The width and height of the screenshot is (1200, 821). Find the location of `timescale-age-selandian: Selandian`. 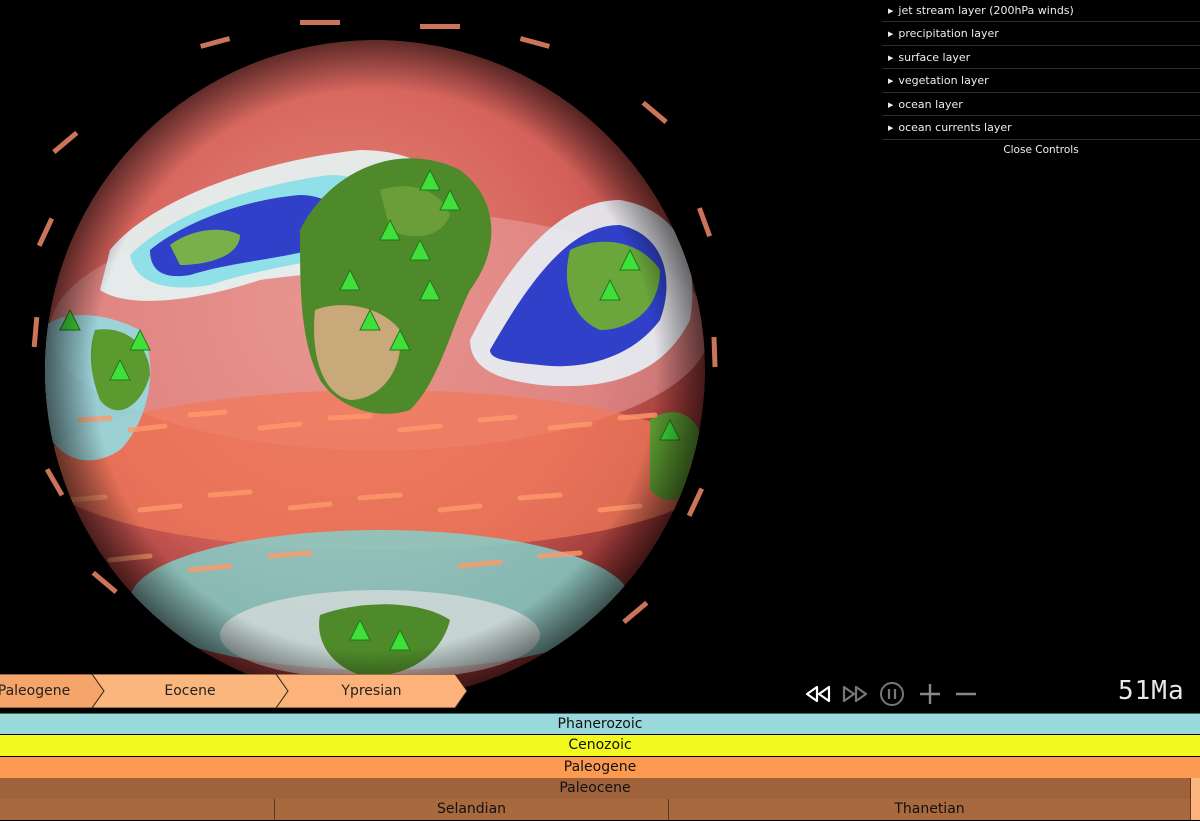

timescale-age-selandian: Selandian is located at coordinates (471, 809).